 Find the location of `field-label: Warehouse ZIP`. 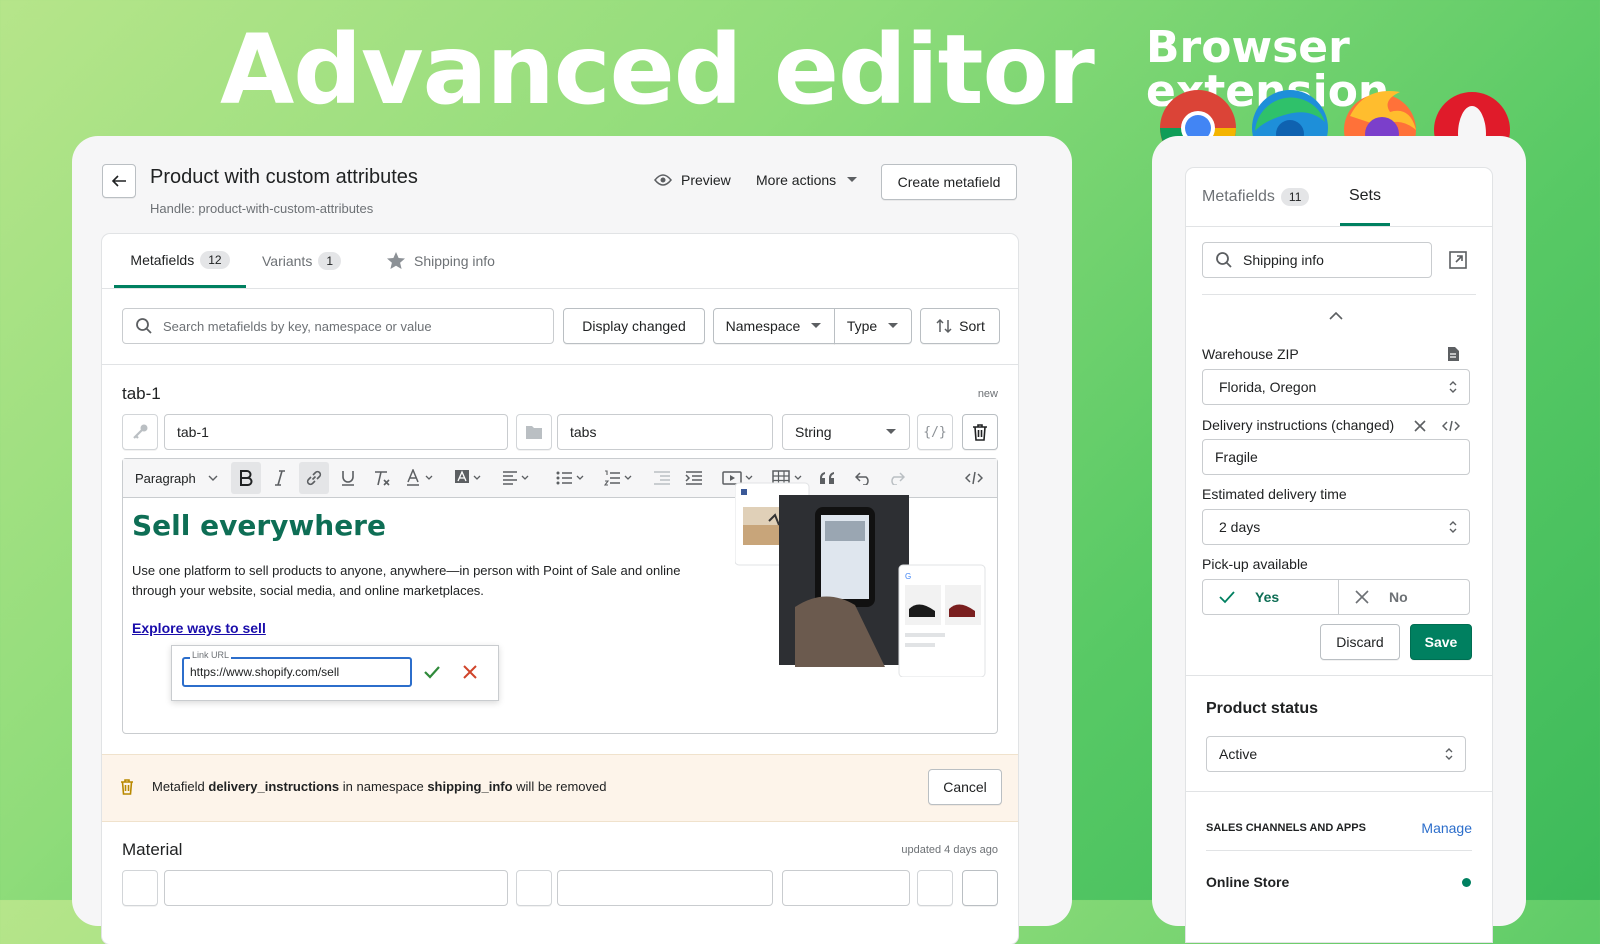

field-label: Warehouse ZIP is located at coordinates (1250, 354).